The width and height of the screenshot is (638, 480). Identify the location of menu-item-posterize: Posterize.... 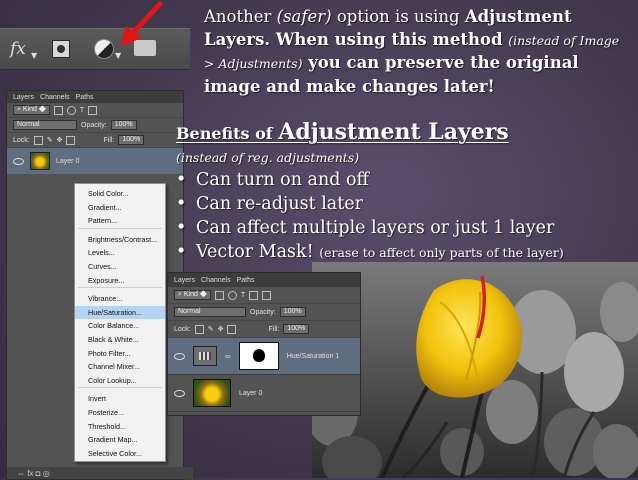
(120, 413).